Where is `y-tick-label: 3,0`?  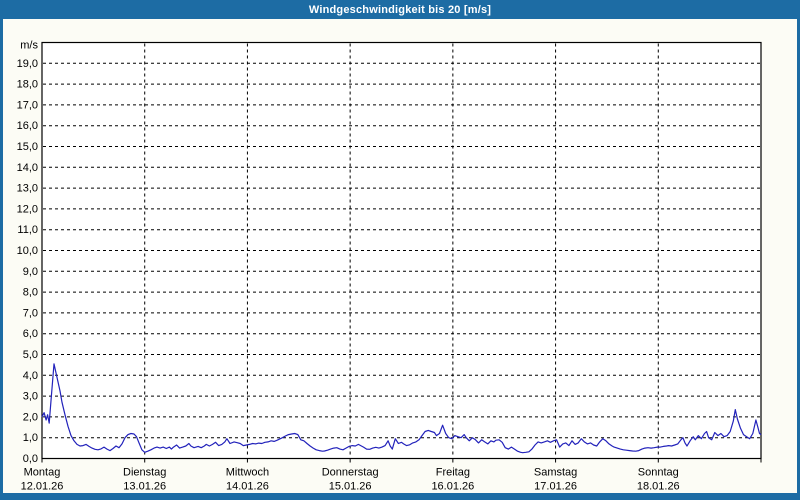
y-tick-label: 3,0 is located at coordinates (30, 397).